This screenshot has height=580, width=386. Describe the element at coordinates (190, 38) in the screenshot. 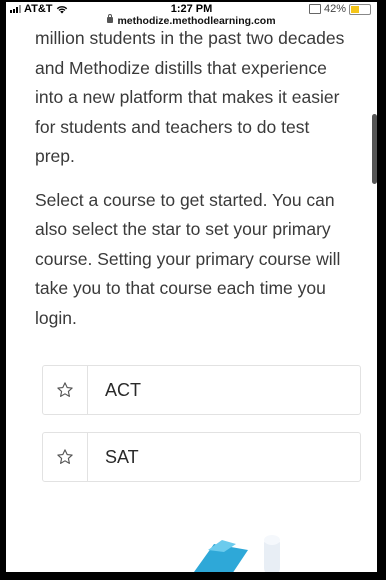

I see `text-line: million students in the past two decades` at that location.